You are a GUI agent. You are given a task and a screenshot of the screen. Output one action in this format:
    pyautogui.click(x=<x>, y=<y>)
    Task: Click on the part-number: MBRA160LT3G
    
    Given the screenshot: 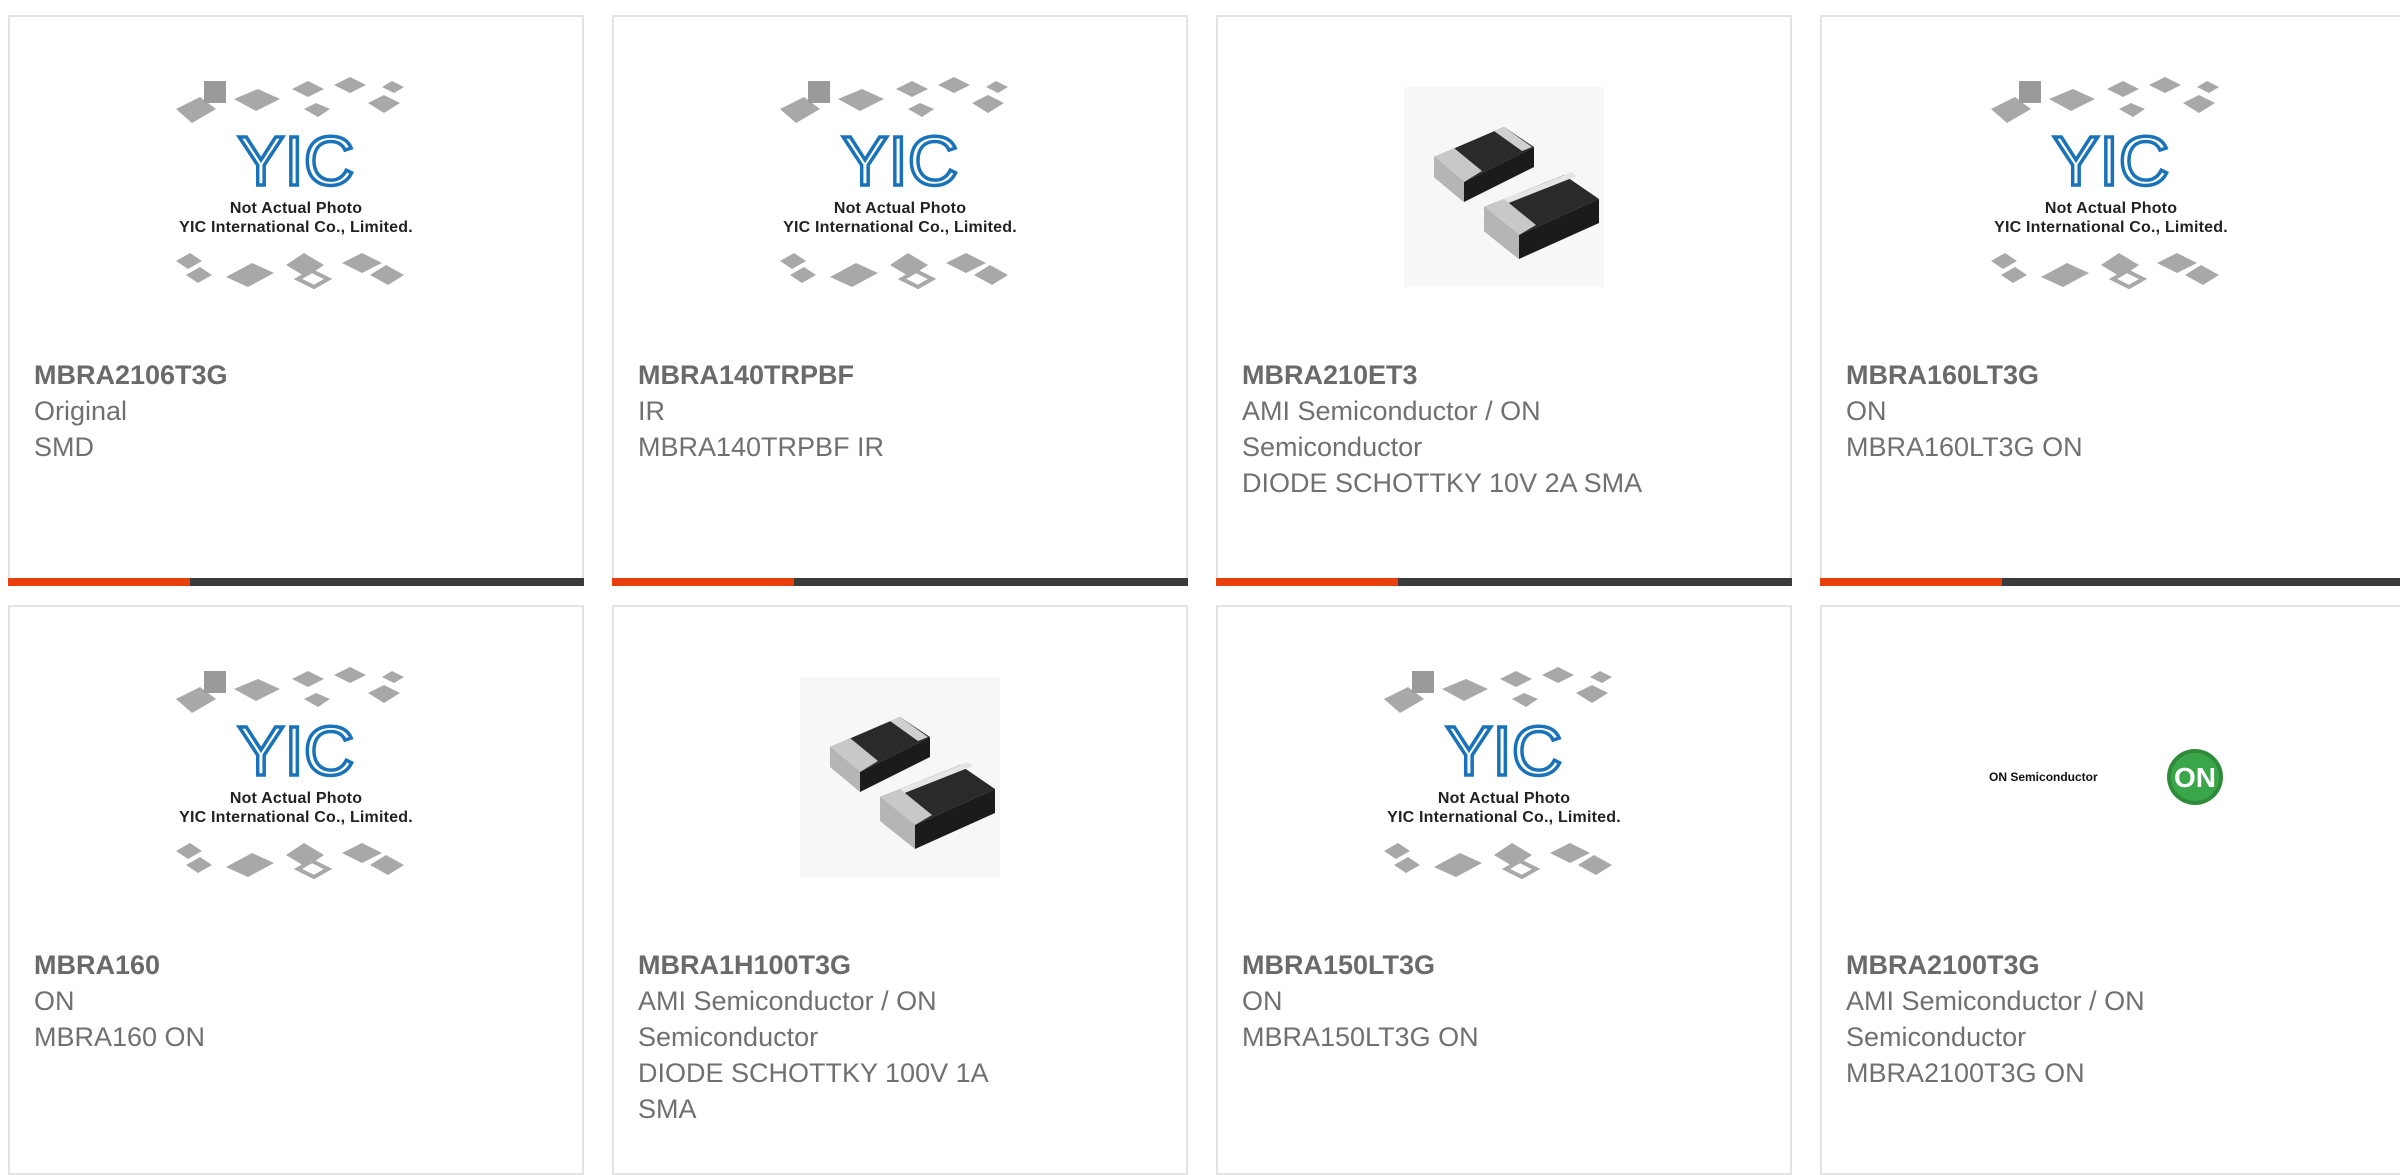 What is the action you would take?
    pyautogui.click(x=2111, y=375)
    